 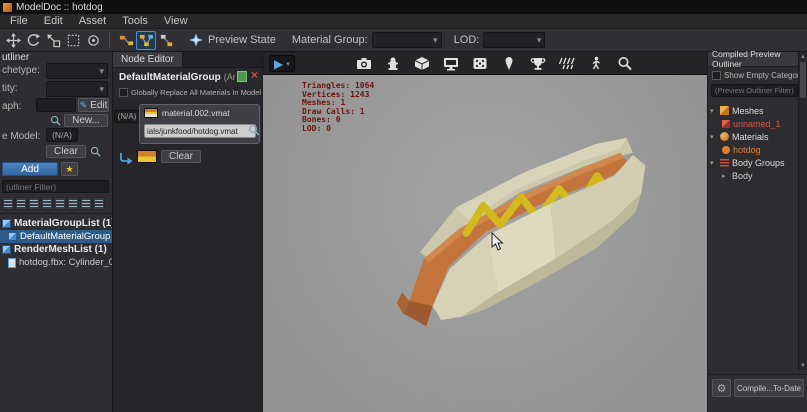 What do you see at coordinates (803, 56) in the screenshot?
I see `scroll-up-icon: ▲` at bounding box center [803, 56].